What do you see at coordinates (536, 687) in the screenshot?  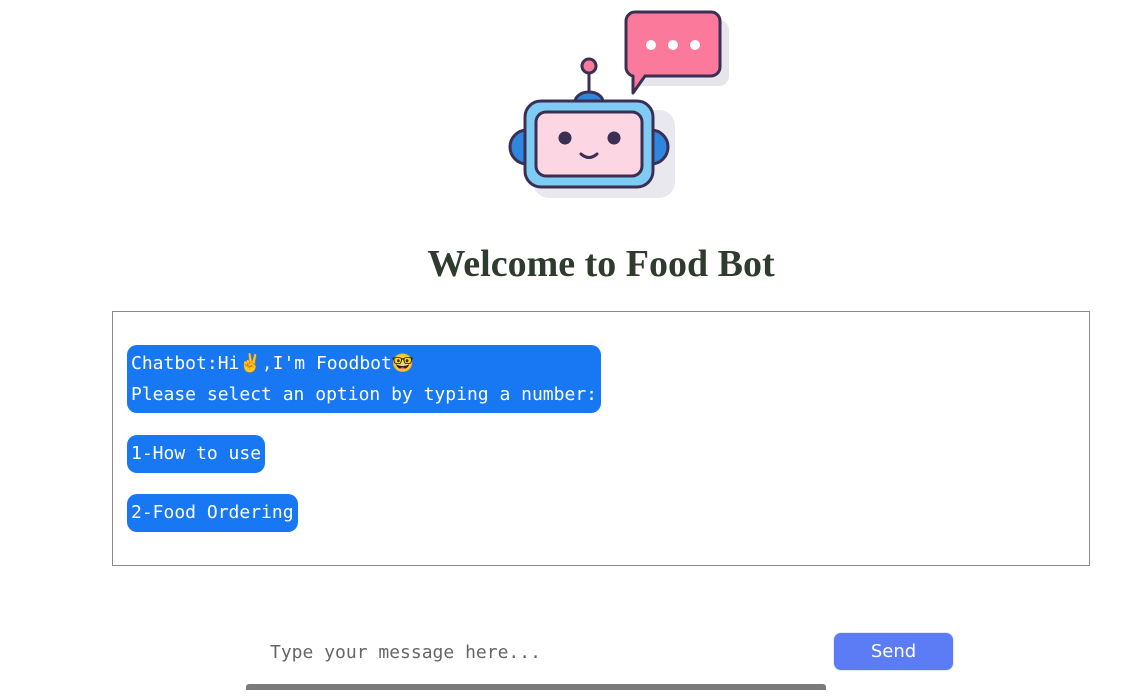 I see `input-underline` at bounding box center [536, 687].